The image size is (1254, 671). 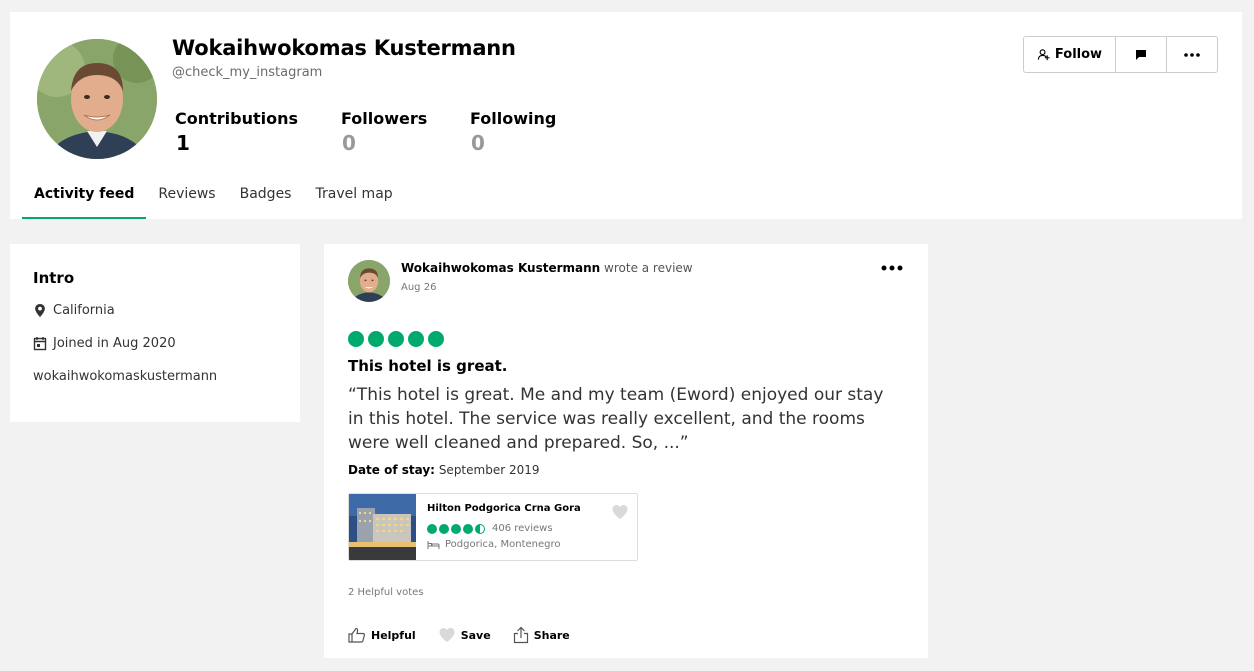 I want to click on profile-avatar, so click(x=97, y=99).